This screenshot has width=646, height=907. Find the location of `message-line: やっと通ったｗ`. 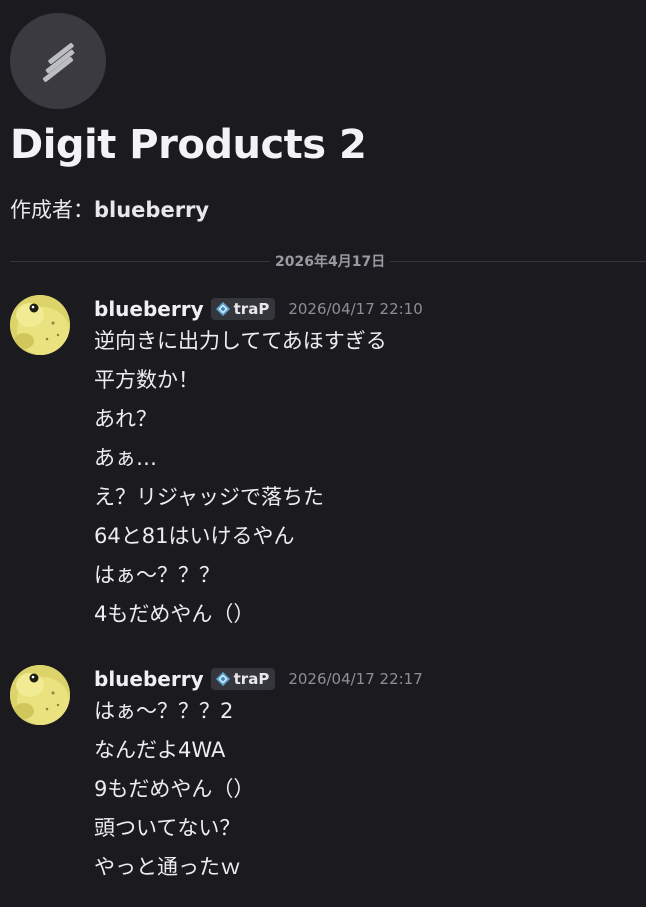

message-line: やっと通ったｗ is located at coordinates (167, 867).